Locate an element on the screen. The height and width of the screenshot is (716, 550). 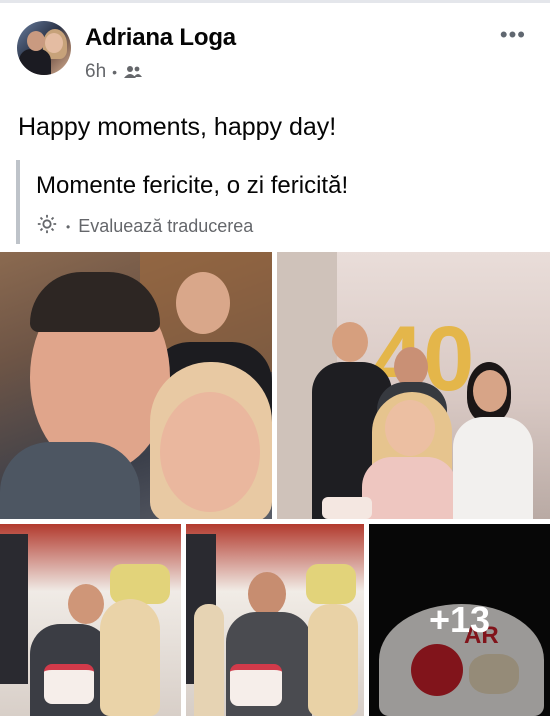
translation-meta: • Evaluează traducerea is located at coordinates (144, 226).